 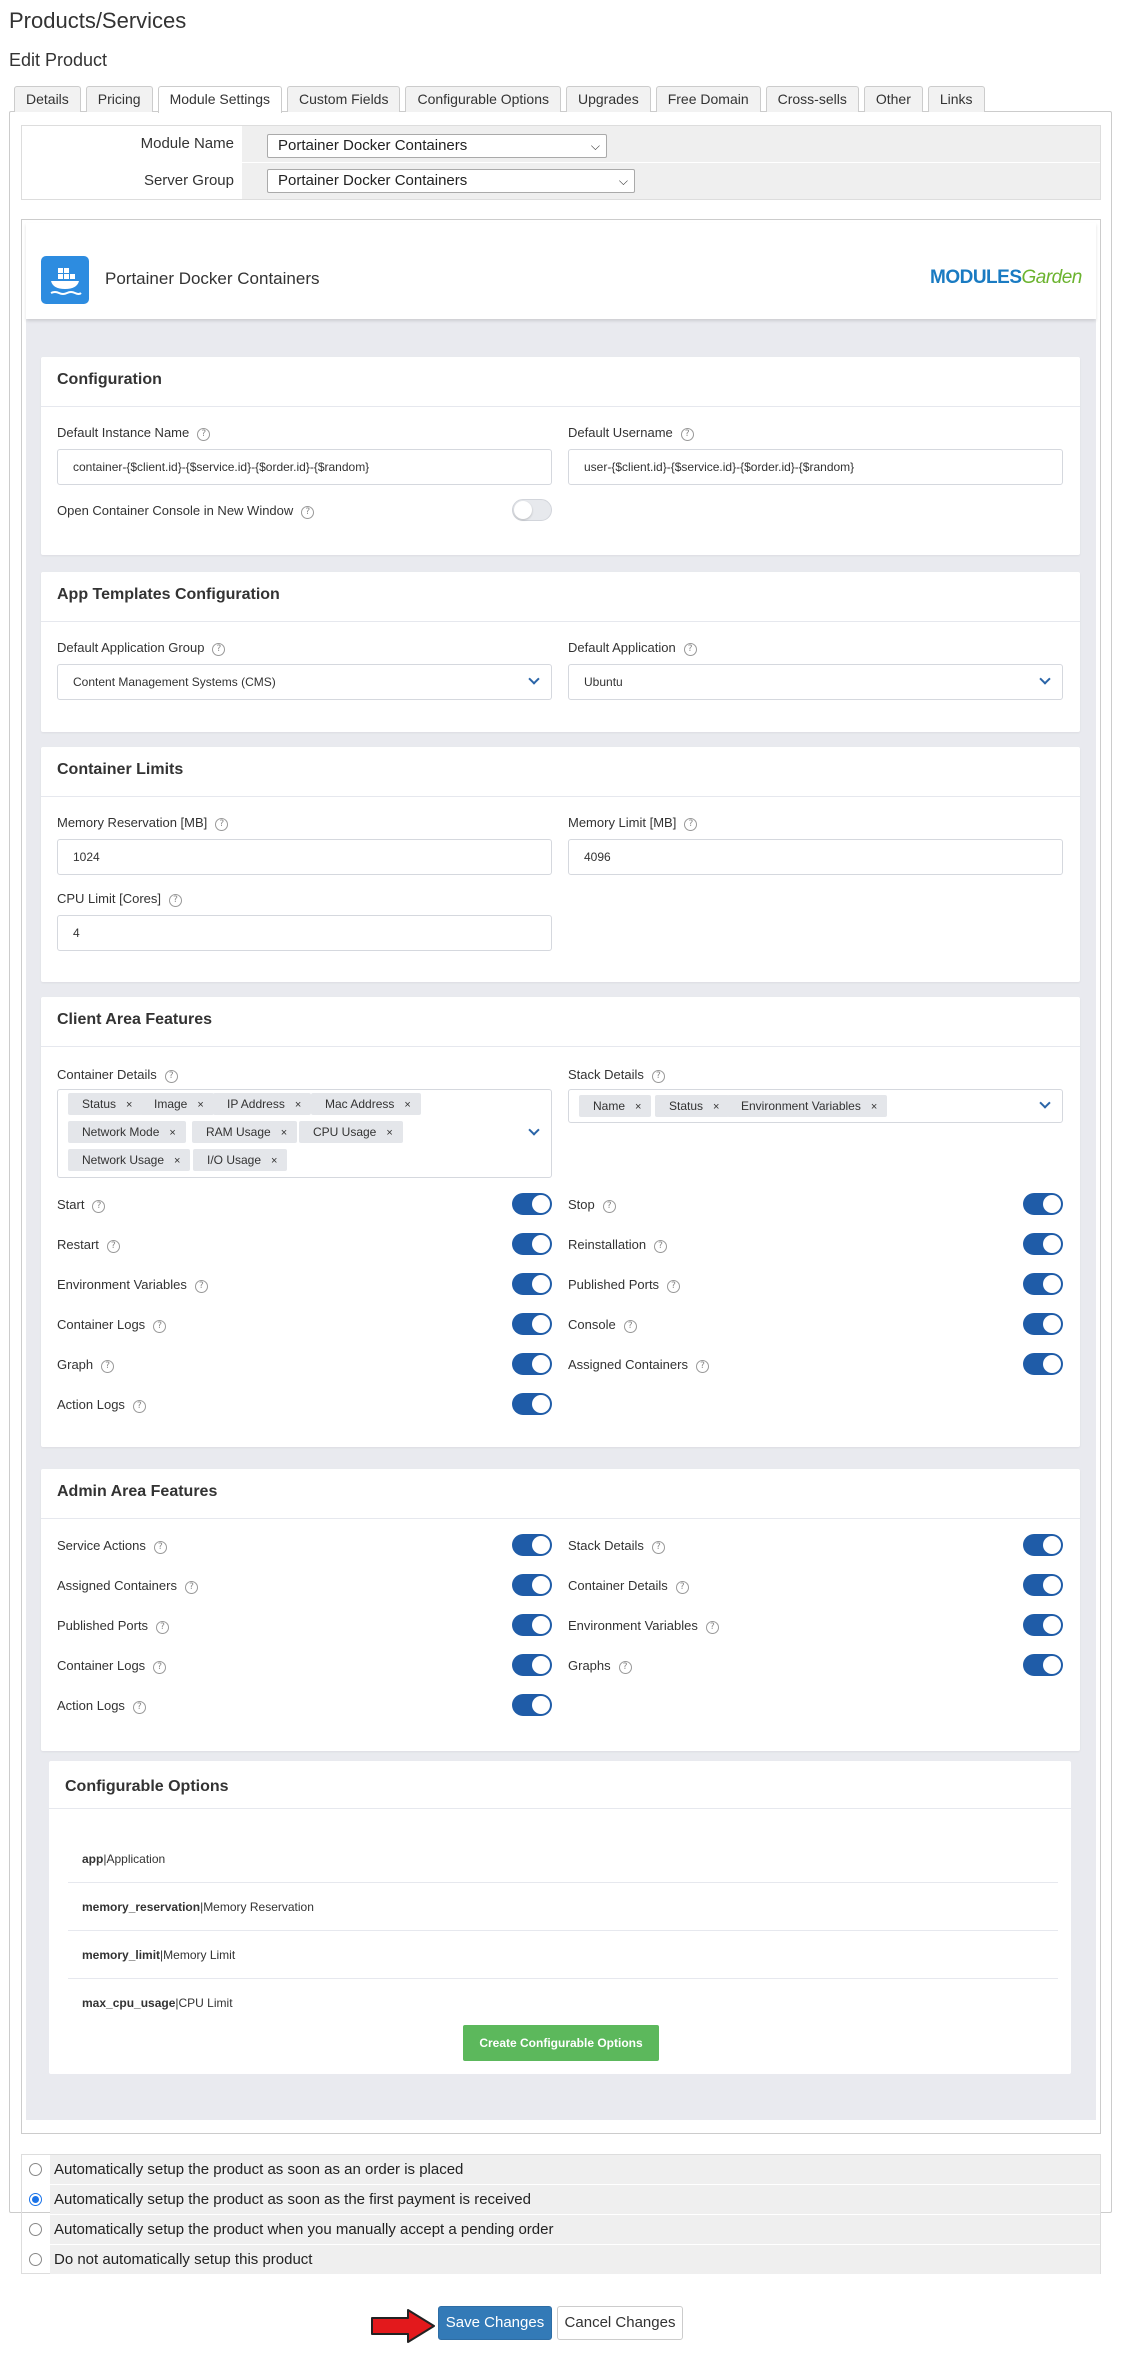 I want to click on feature-stop-label: Stop?, so click(x=592, y=1205).